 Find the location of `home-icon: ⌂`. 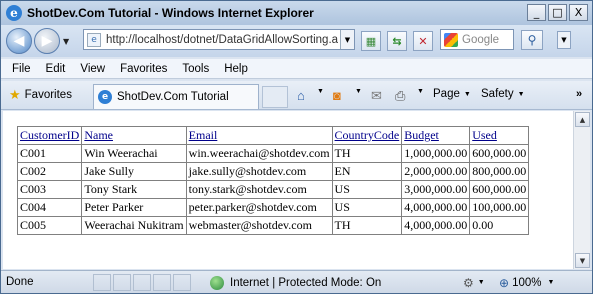

home-icon: ⌂ is located at coordinates (301, 95).